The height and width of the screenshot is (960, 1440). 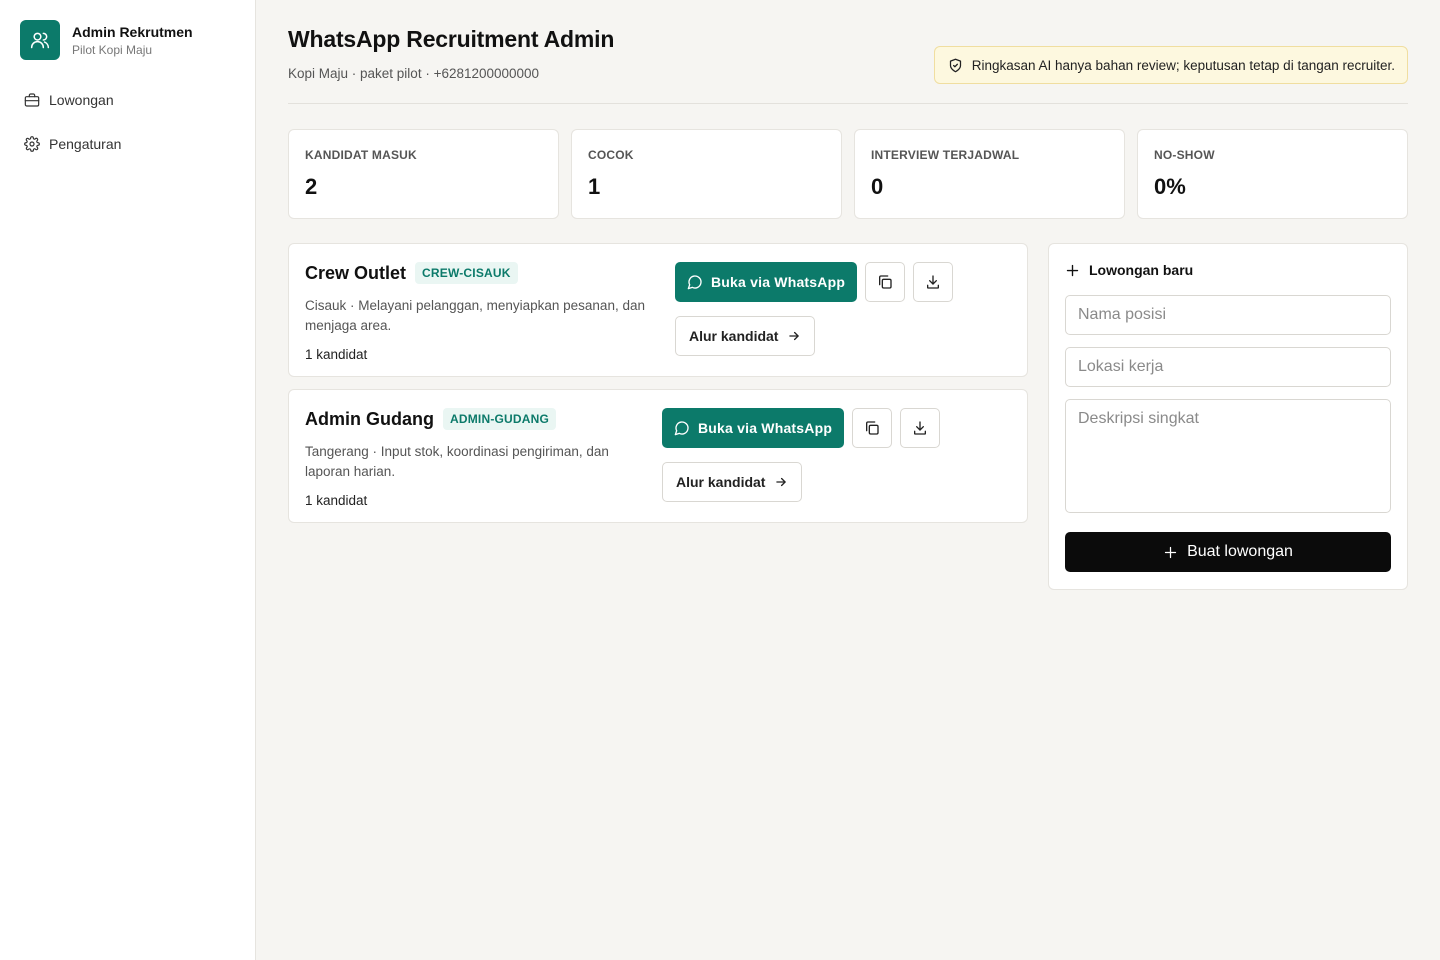 I want to click on brand-title: Admin Rekrutmen, so click(x=132, y=31).